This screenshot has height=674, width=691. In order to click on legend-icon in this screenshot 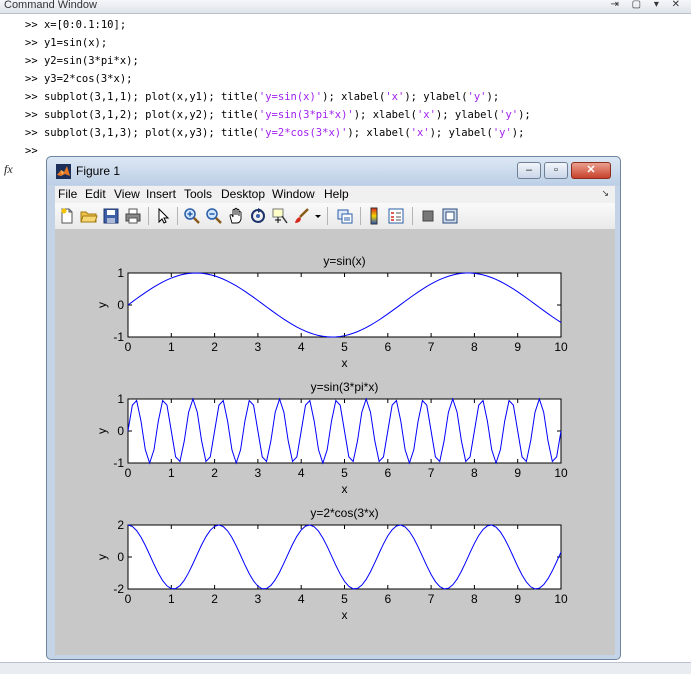, I will do `click(396, 216)`.